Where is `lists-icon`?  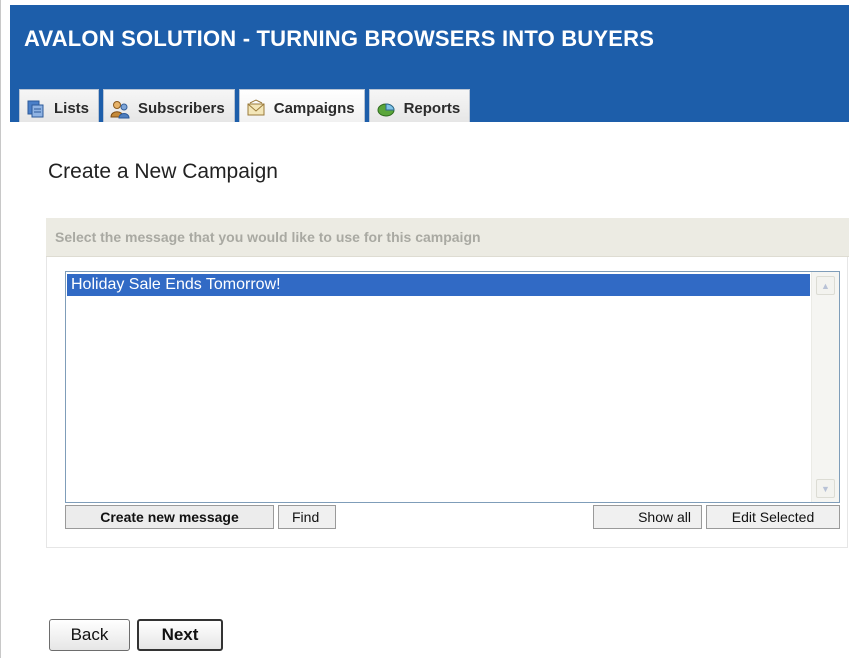
lists-icon is located at coordinates (36, 109).